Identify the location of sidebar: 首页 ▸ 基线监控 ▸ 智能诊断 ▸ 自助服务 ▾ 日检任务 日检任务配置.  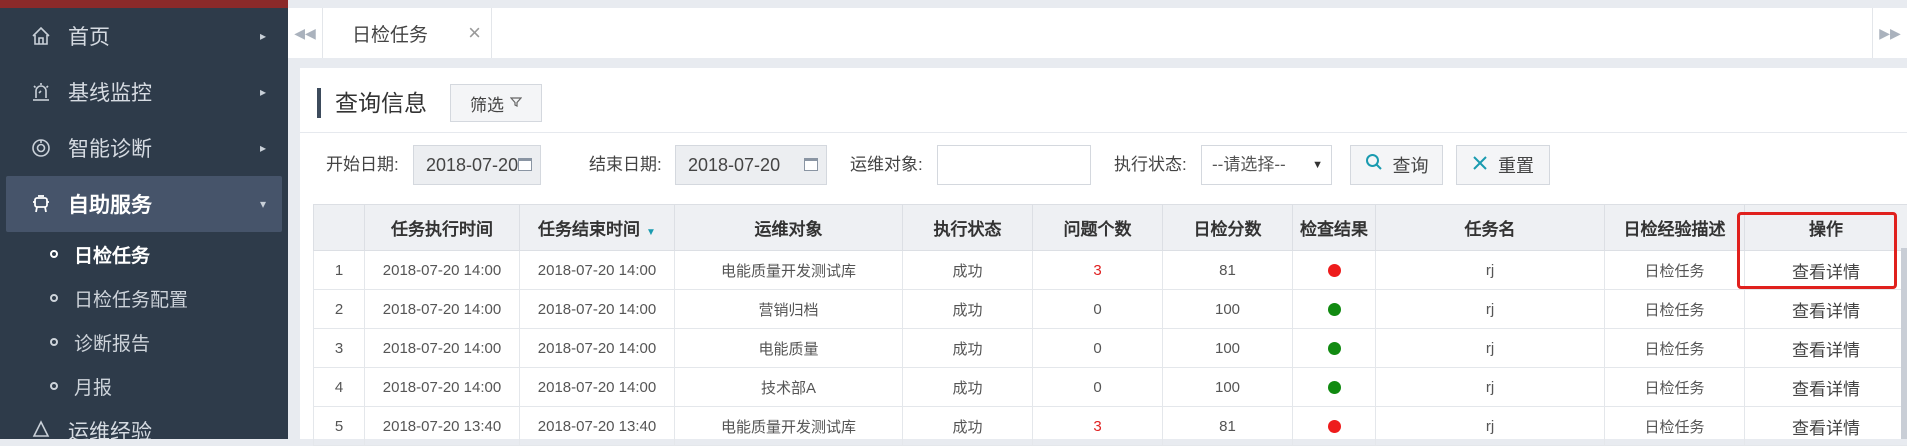
(144, 219).